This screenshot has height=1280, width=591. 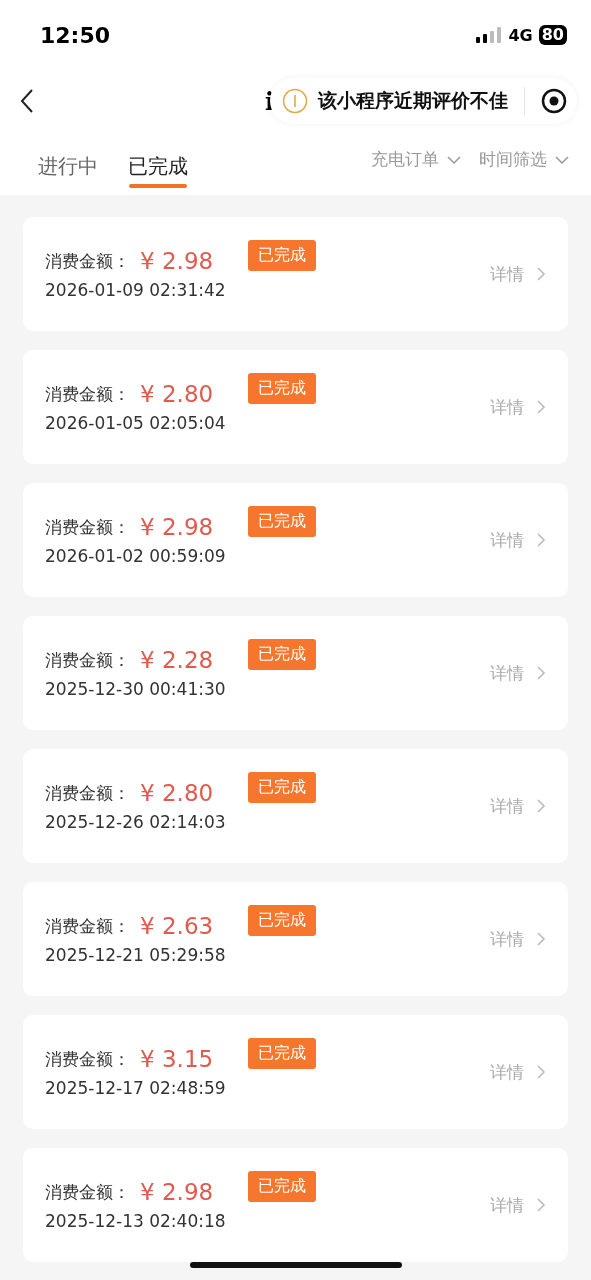 What do you see at coordinates (136, 689) in the screenshot?
I see `order-time: 2025-12-30 00:41:30` at bounding box center [136, 689].